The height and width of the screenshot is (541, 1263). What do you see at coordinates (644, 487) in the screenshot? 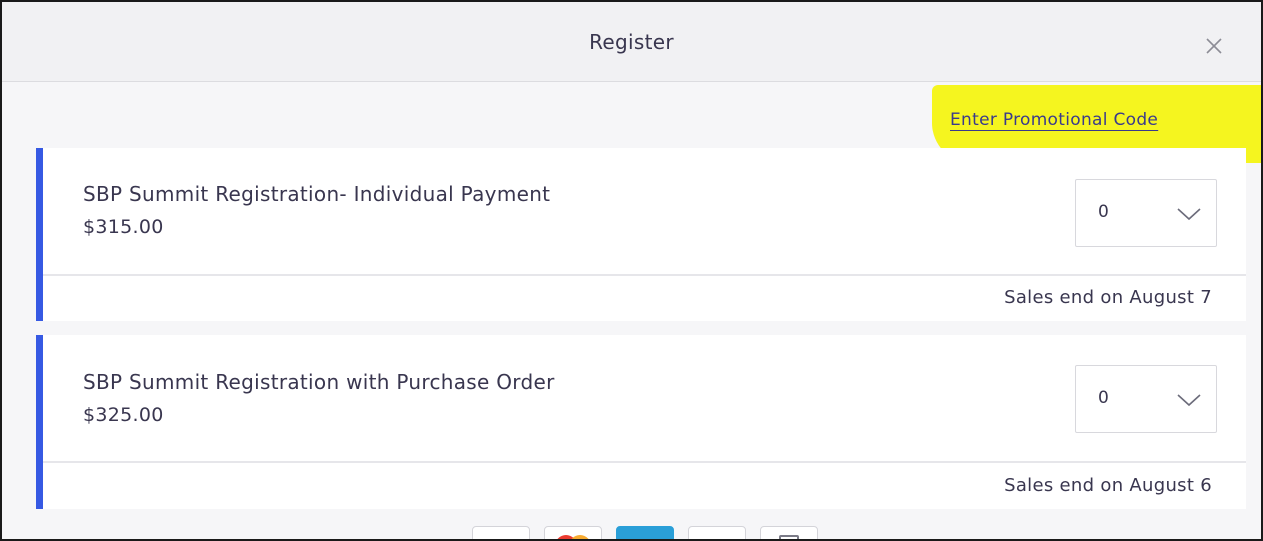
I see `ticket-footer: Sales end on August 6` at bounding box center [644, 487].